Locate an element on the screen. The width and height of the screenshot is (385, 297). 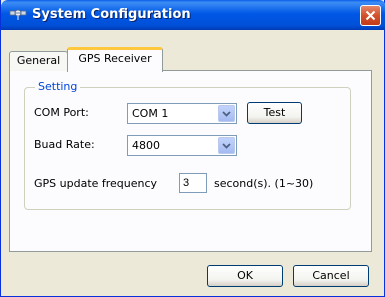
baud-rate-select: 4800 is located at coordinates (182, 145).